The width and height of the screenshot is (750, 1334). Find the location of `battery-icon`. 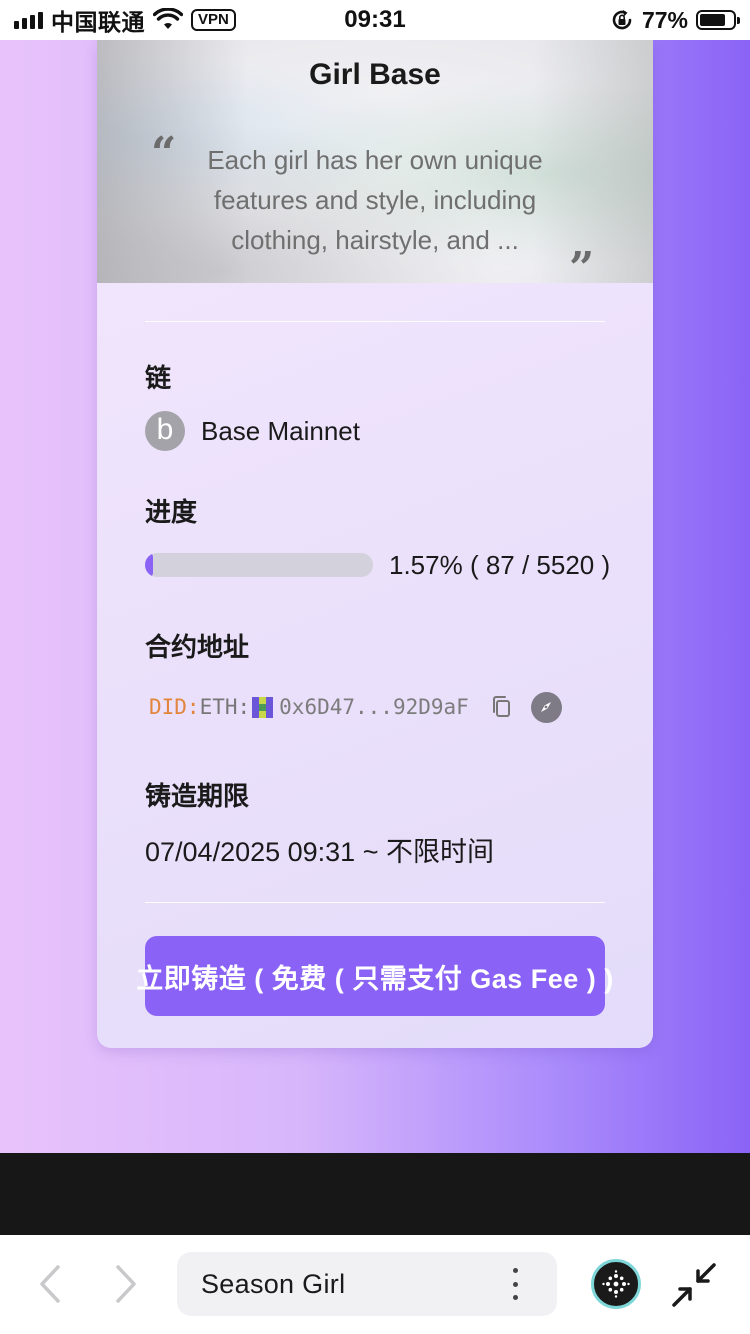

battery-icon is located at coordinates (718, 20).